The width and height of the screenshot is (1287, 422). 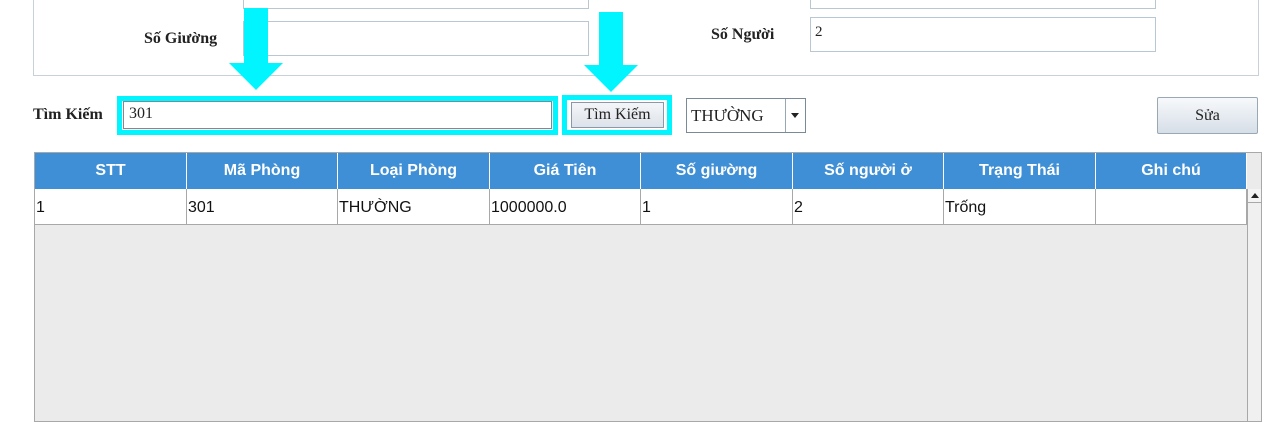 I want to click on table-cell, so click(x=1171, y=206).